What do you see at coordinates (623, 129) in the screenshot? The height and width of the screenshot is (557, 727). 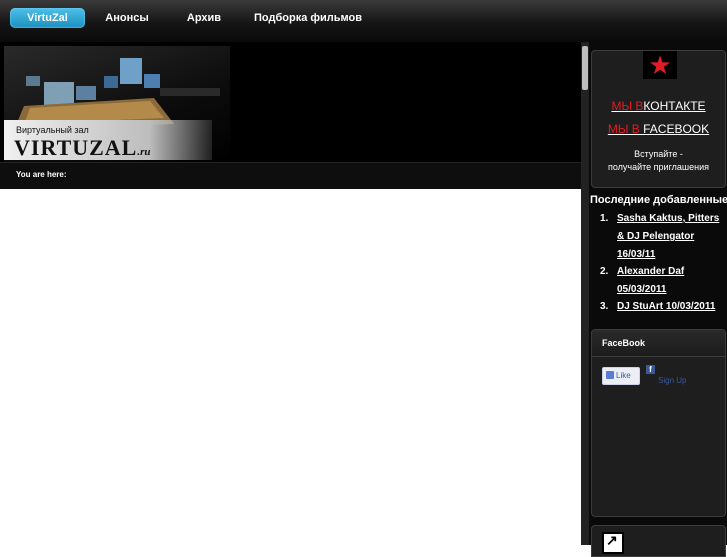 I see `fb-link-red-text: МЫ В` at bounding box center [623, 129].